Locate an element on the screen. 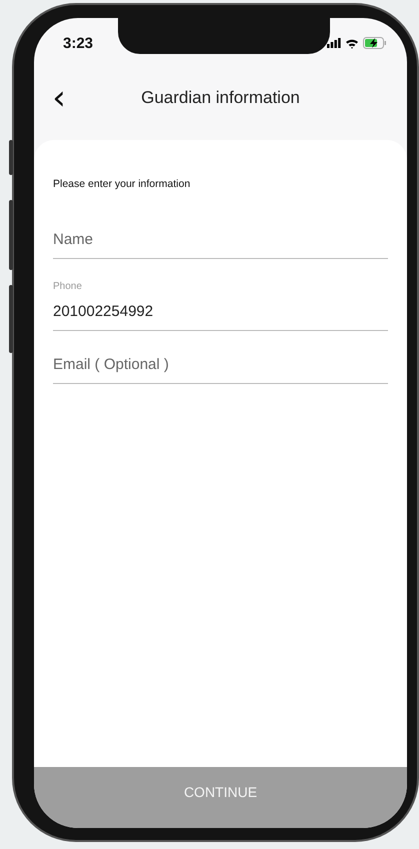 The height and width of the screenshot is (849, 419). input-field: Name is located at coordinates (220, 243).